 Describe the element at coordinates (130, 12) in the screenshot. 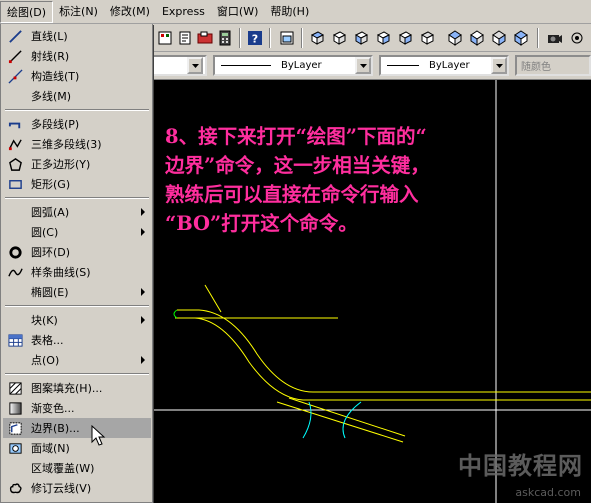

I see `menu-modify: 修改(M)` at that location.